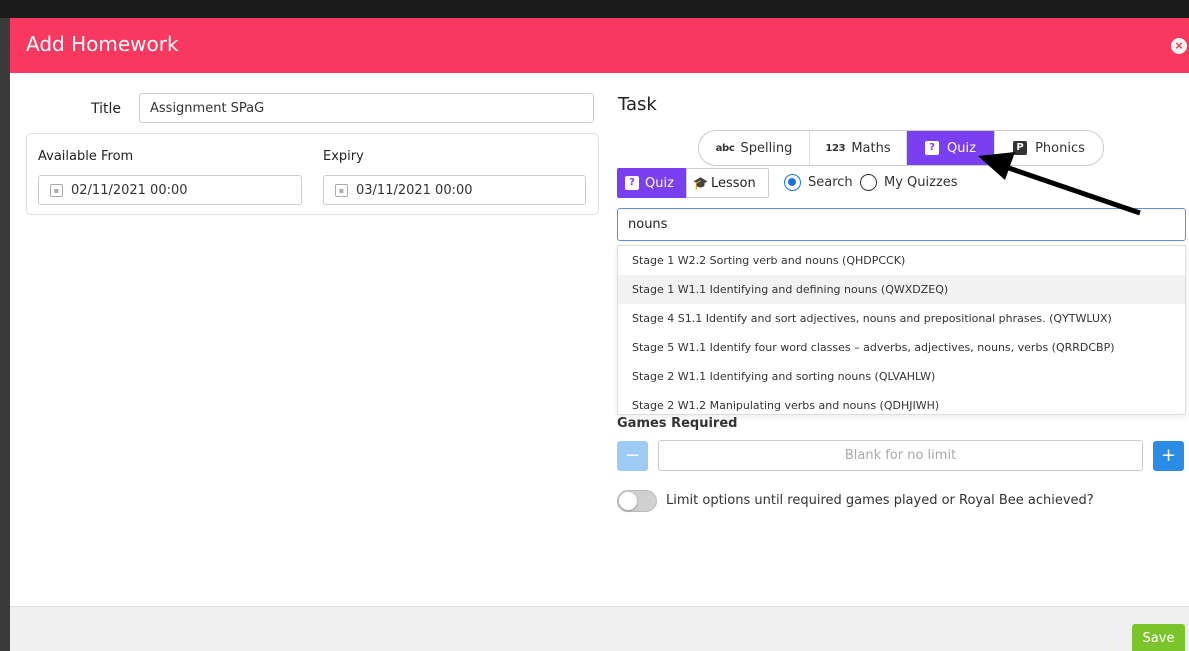  What do you see at coordinates (921, 182) in the screenshot?
I see `my-quizzes-radio-label: My Quizzes` at bounding box center [921, 182].